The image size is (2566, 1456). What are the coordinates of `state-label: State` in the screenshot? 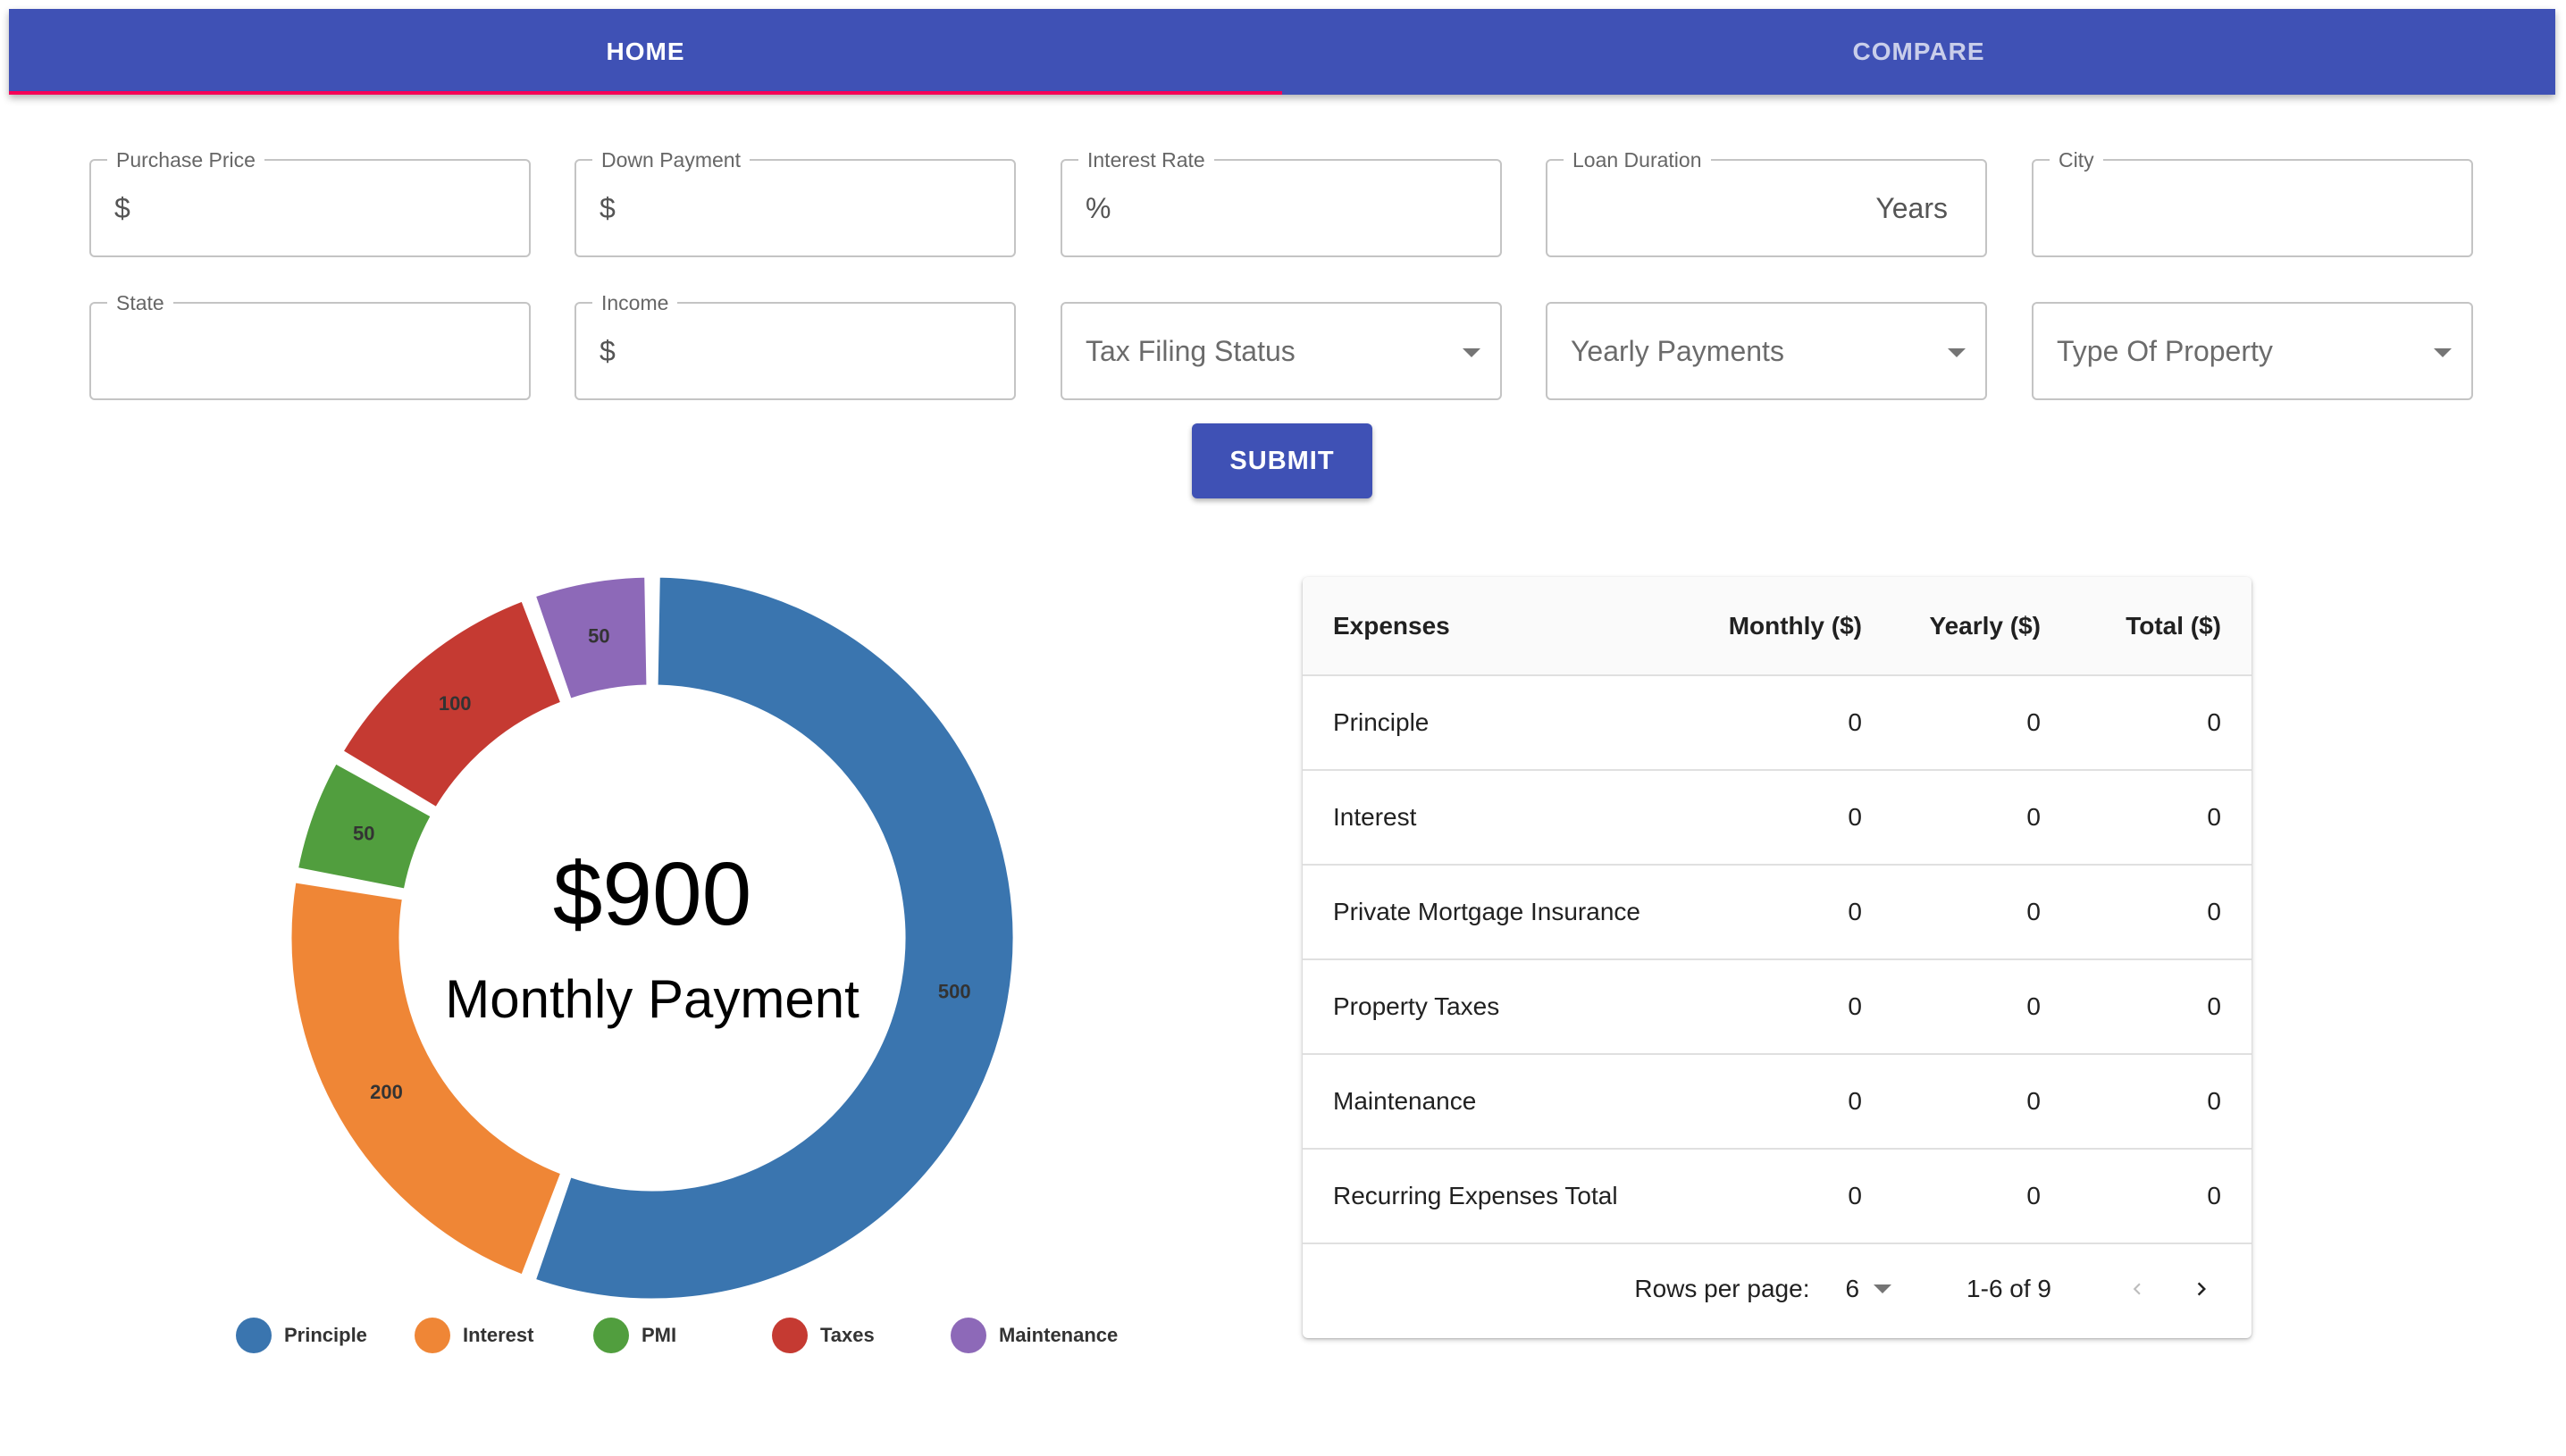 It's located at (140, 302).